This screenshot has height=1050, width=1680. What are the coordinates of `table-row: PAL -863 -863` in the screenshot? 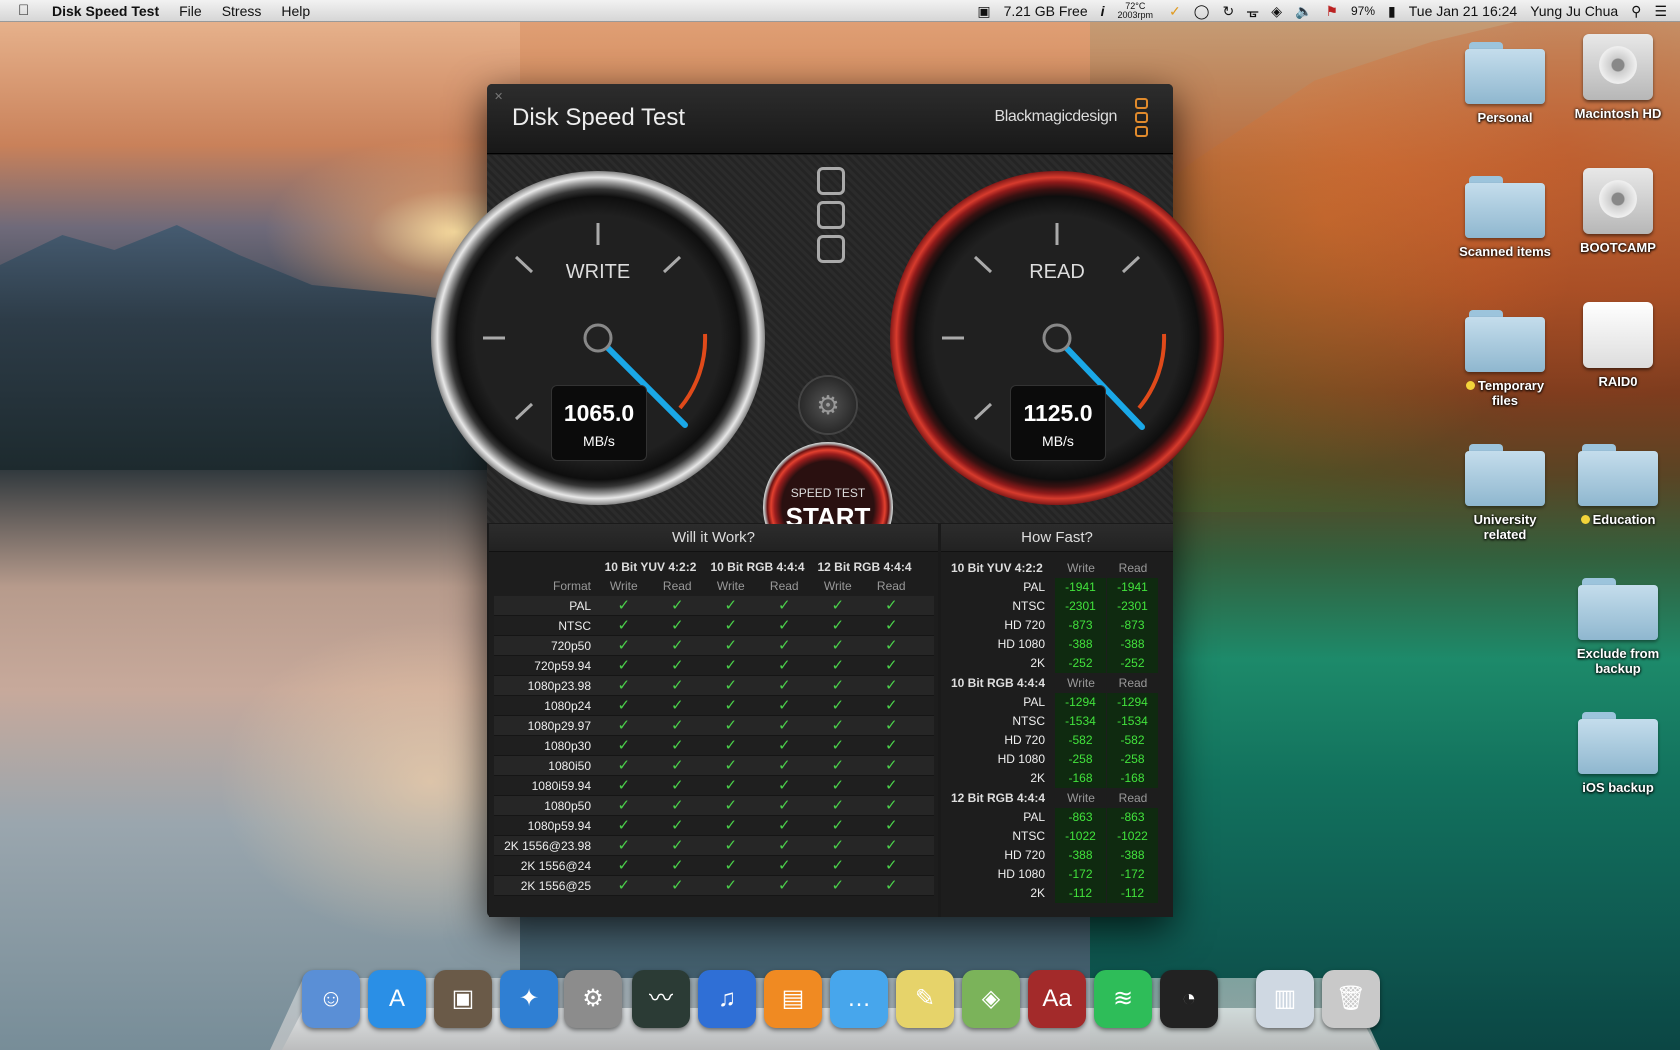 It's located at (1057, 817).